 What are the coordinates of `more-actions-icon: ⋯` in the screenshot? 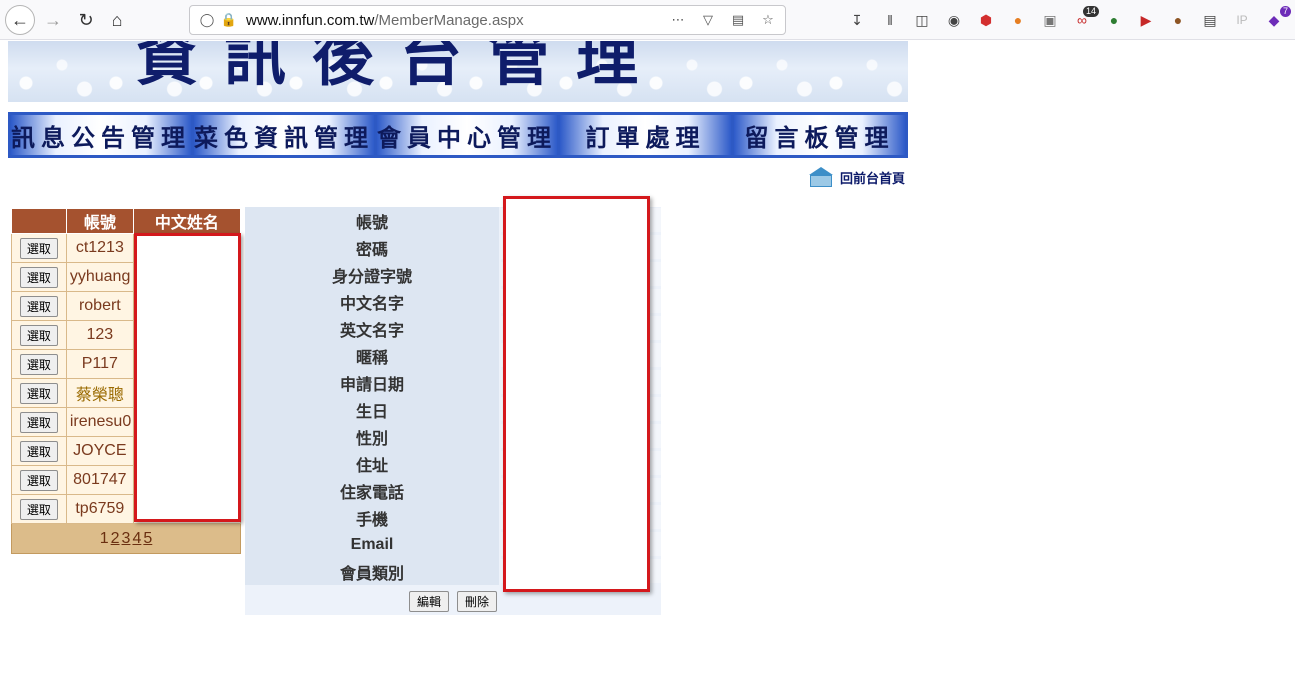 It's located at (678, 20).